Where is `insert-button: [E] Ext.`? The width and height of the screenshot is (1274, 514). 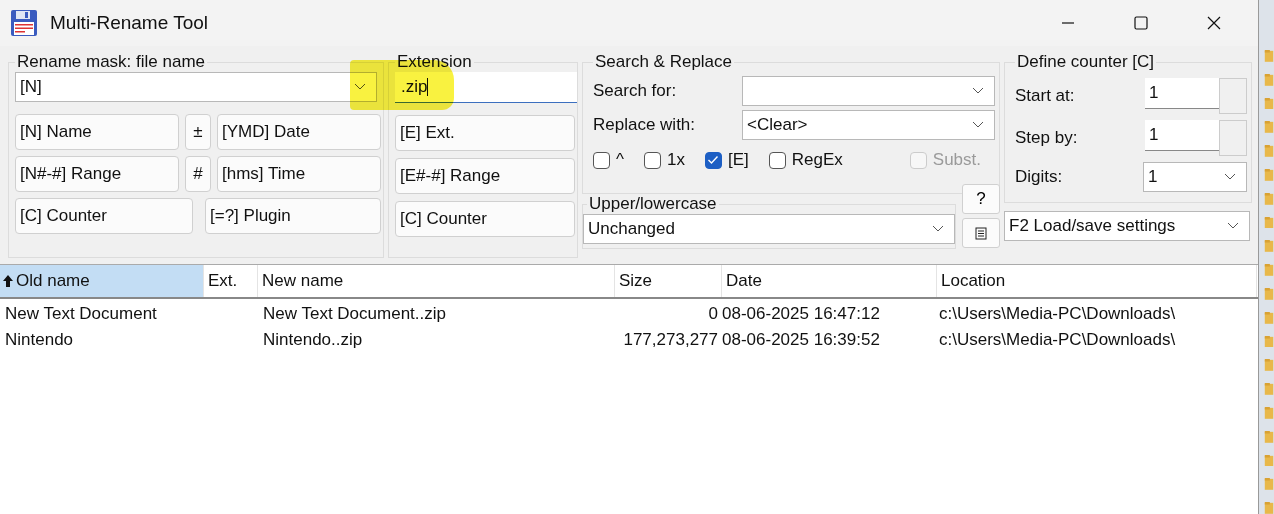 insert-button: [E] Ext. is located at coordinates (485, 133).